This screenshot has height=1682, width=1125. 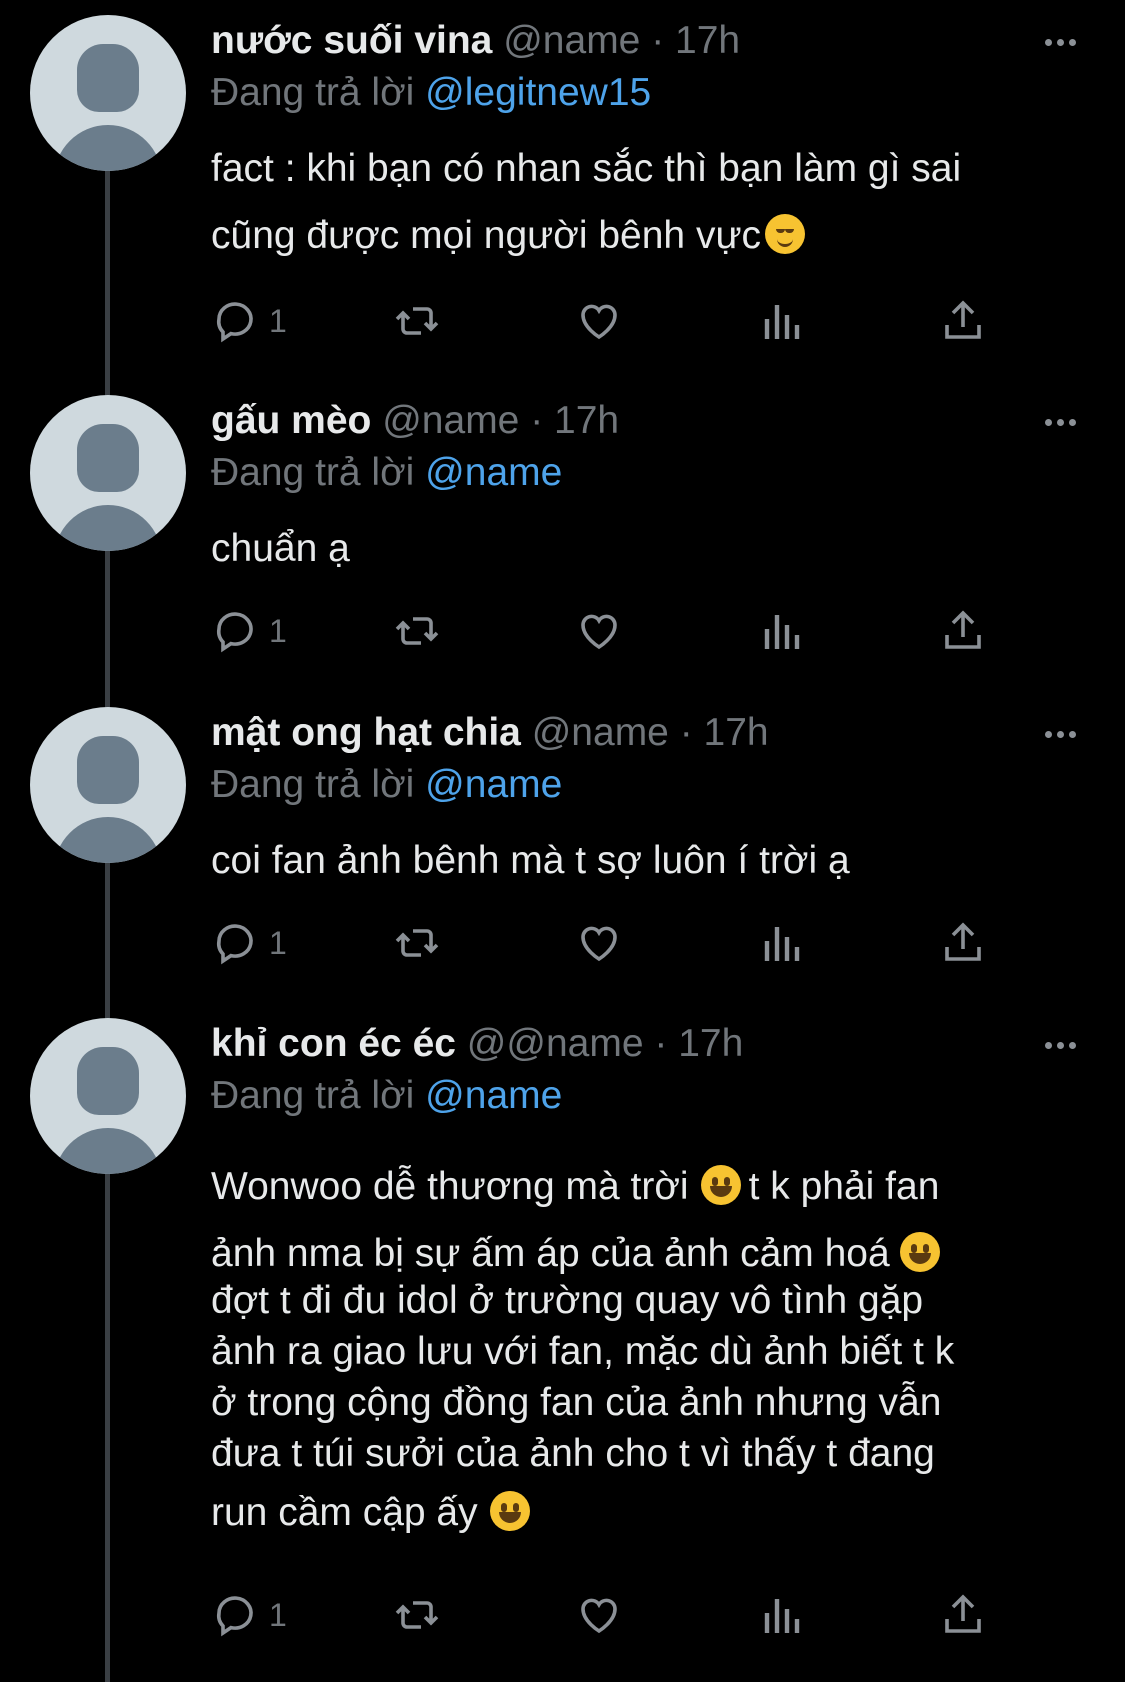 What do you see at coordinates (605, 1043) in the screenshot?
I see `handle-time: @@name · 17h` at bounding box center [605, 1043].